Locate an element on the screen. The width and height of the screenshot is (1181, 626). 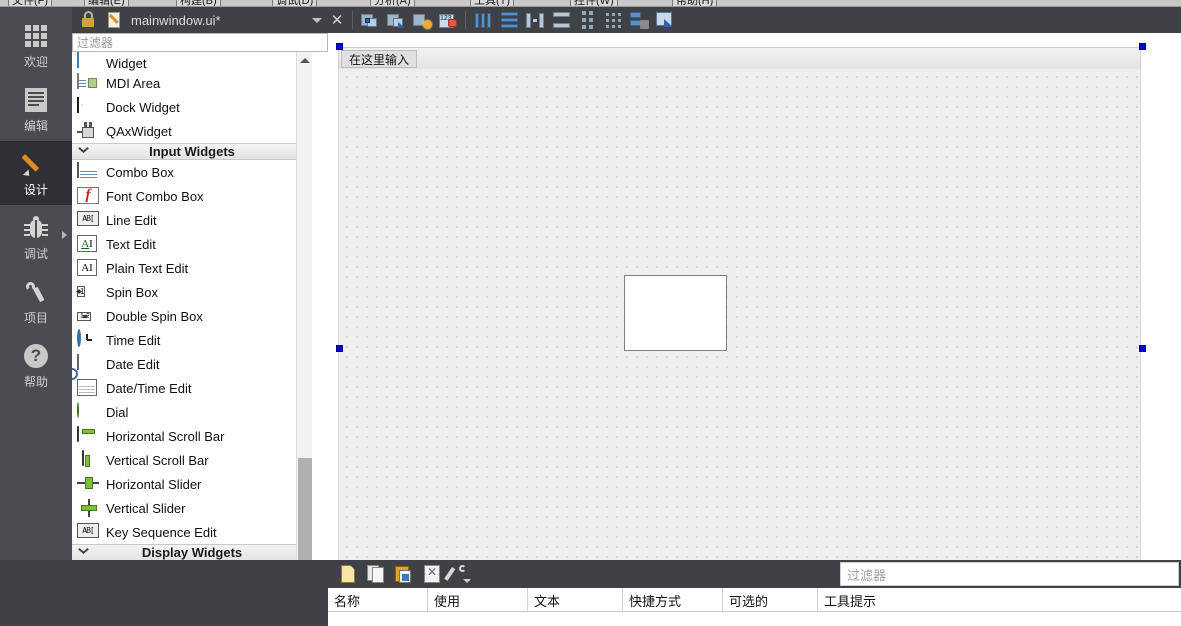
selection-handle-top-right is located at coordinates (1142, 46).